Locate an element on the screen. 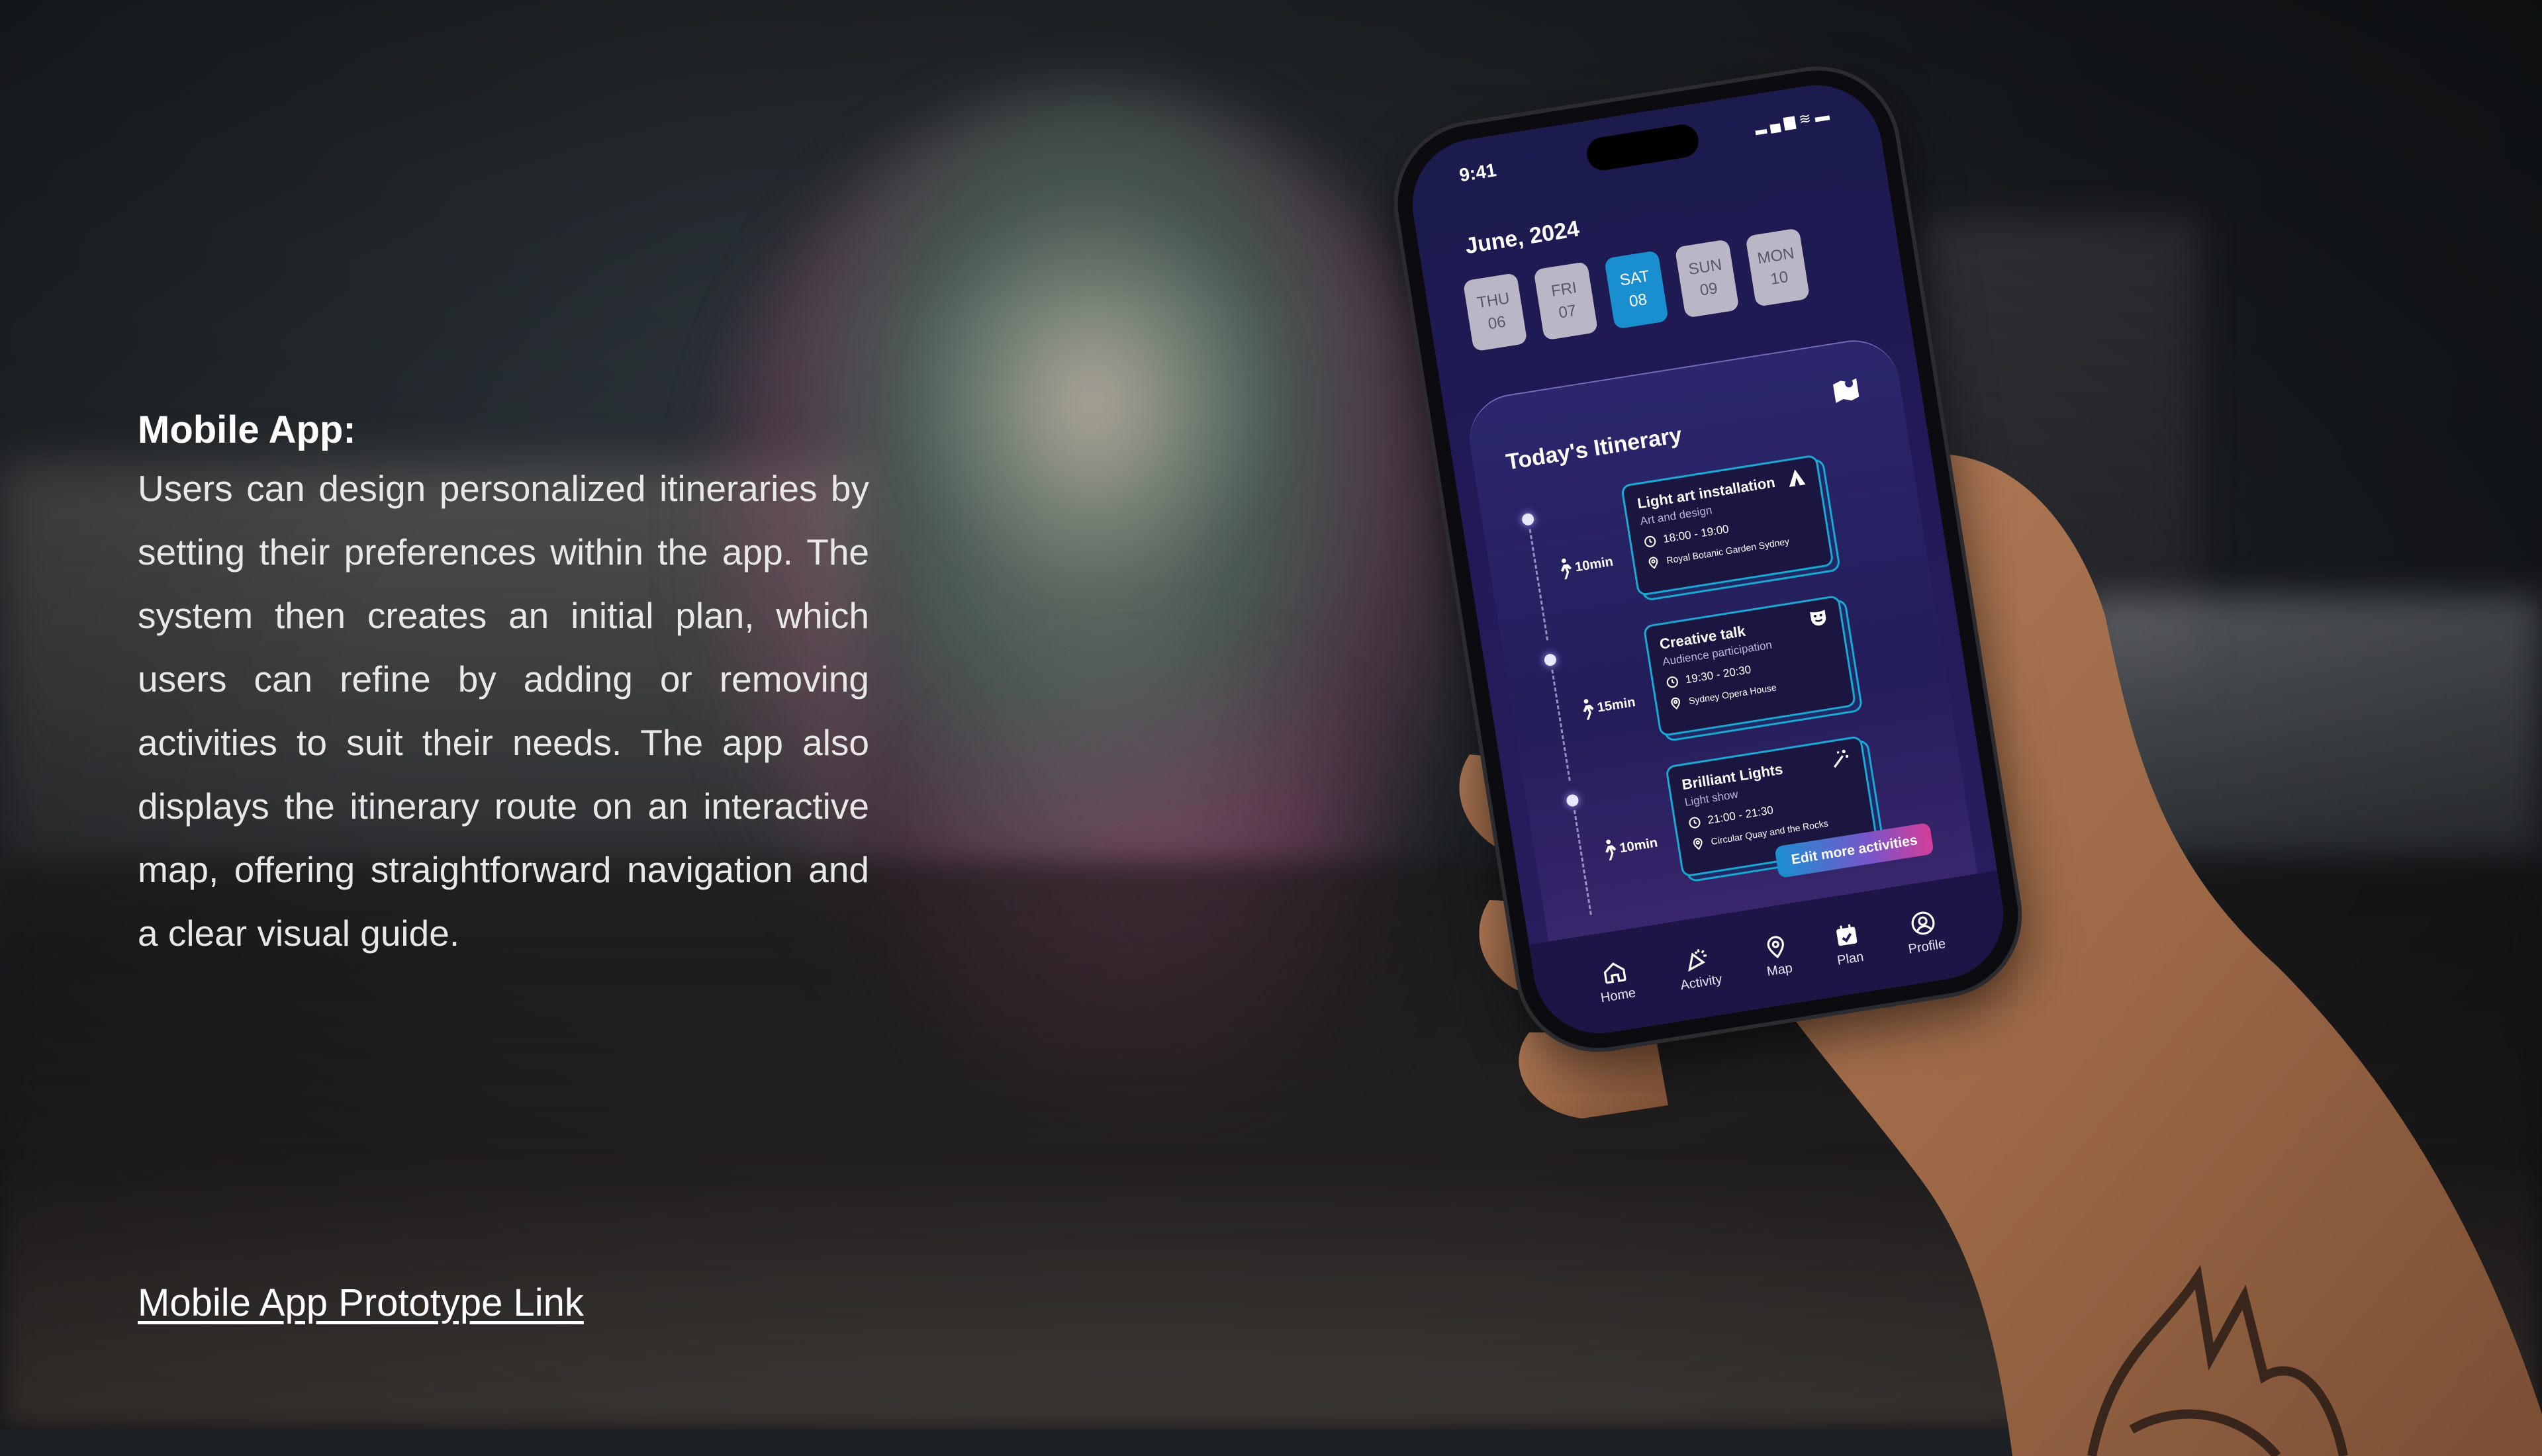 This screenshot has width=2542, height=1456. tab-home: Home is located at coordinates (1616, 981).